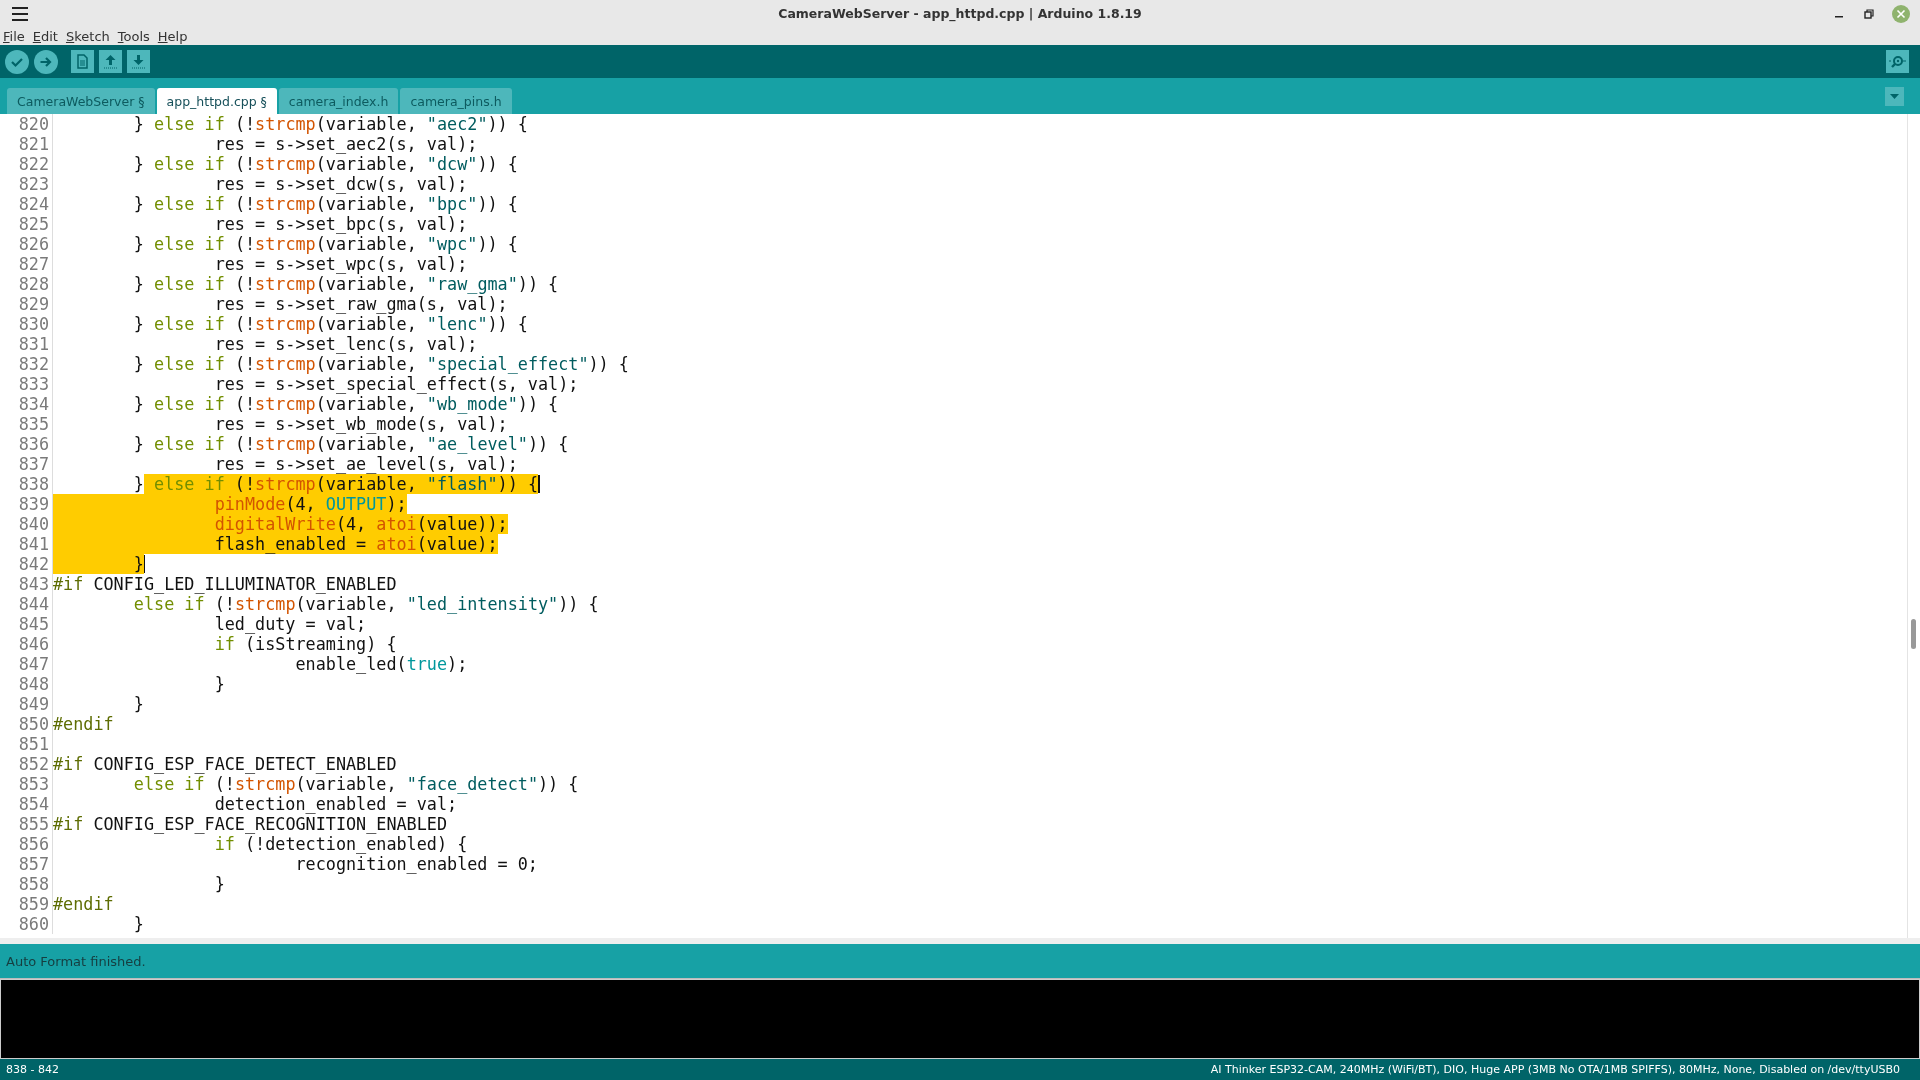  What do you see at coordinates (365, 604) in the screenshot?
I see `code-line: else if (!strcmp(variable, "led_intensity")) {` at bounding box center [365, 604].